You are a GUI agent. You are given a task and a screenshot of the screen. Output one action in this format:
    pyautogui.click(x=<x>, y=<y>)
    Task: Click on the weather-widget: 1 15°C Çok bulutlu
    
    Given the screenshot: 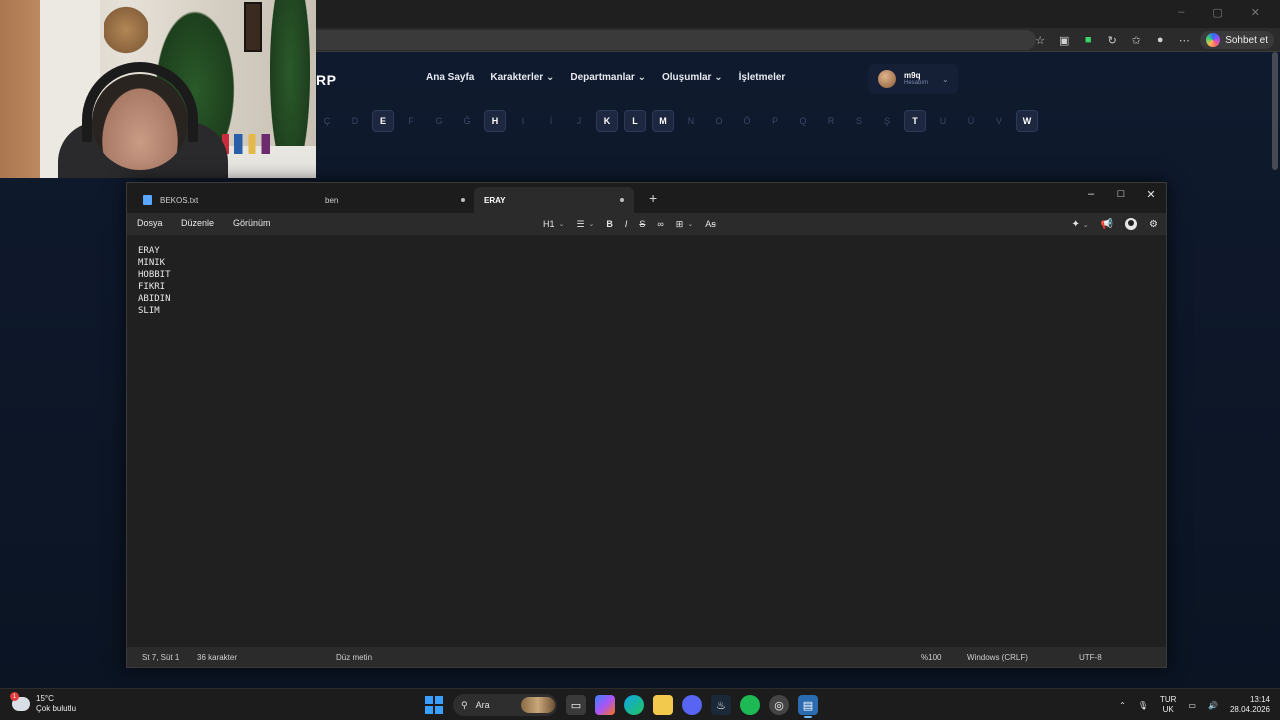 What is the action you would take?
    pyautogui.click(x=43, y=703)
    